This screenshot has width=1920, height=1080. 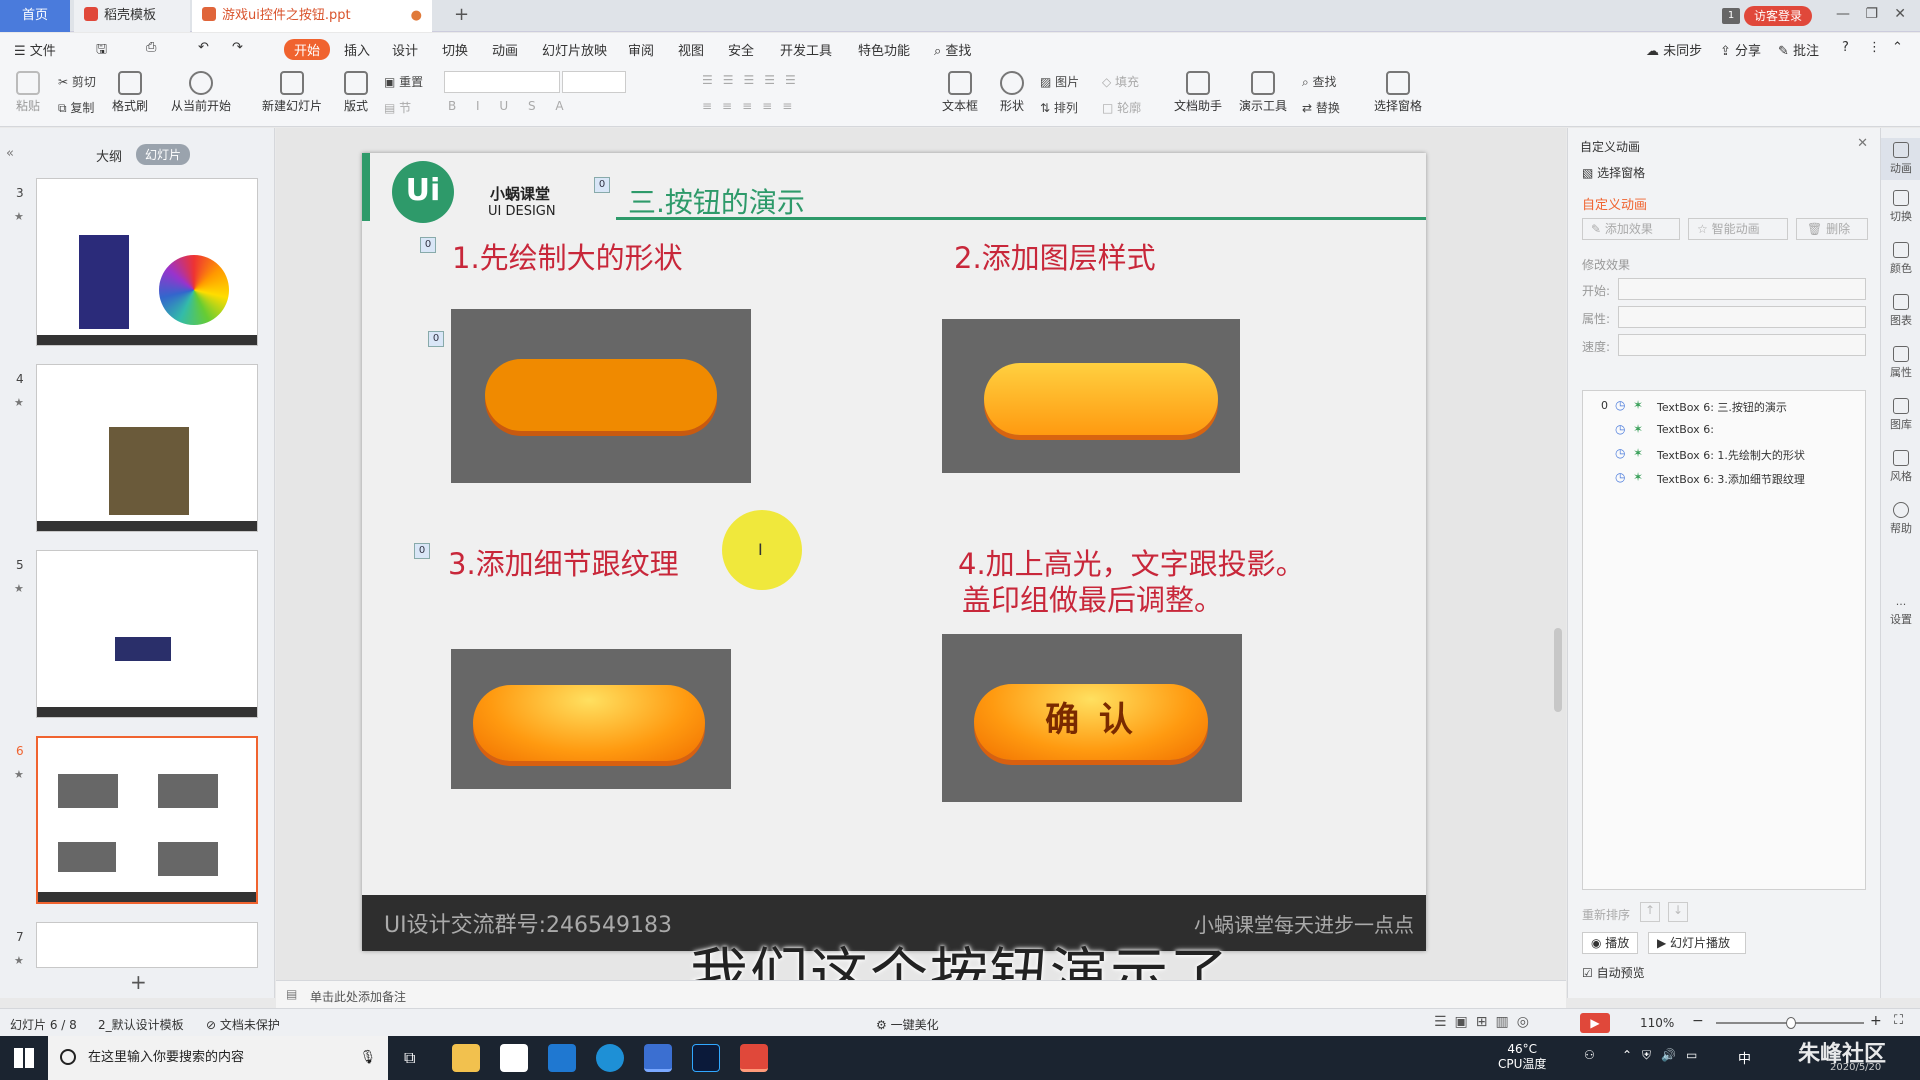 What do you see at coordinates (10, 153) in the screenshot?
I see `collapse-panel-icon: «` at bounding box center [10, 153].